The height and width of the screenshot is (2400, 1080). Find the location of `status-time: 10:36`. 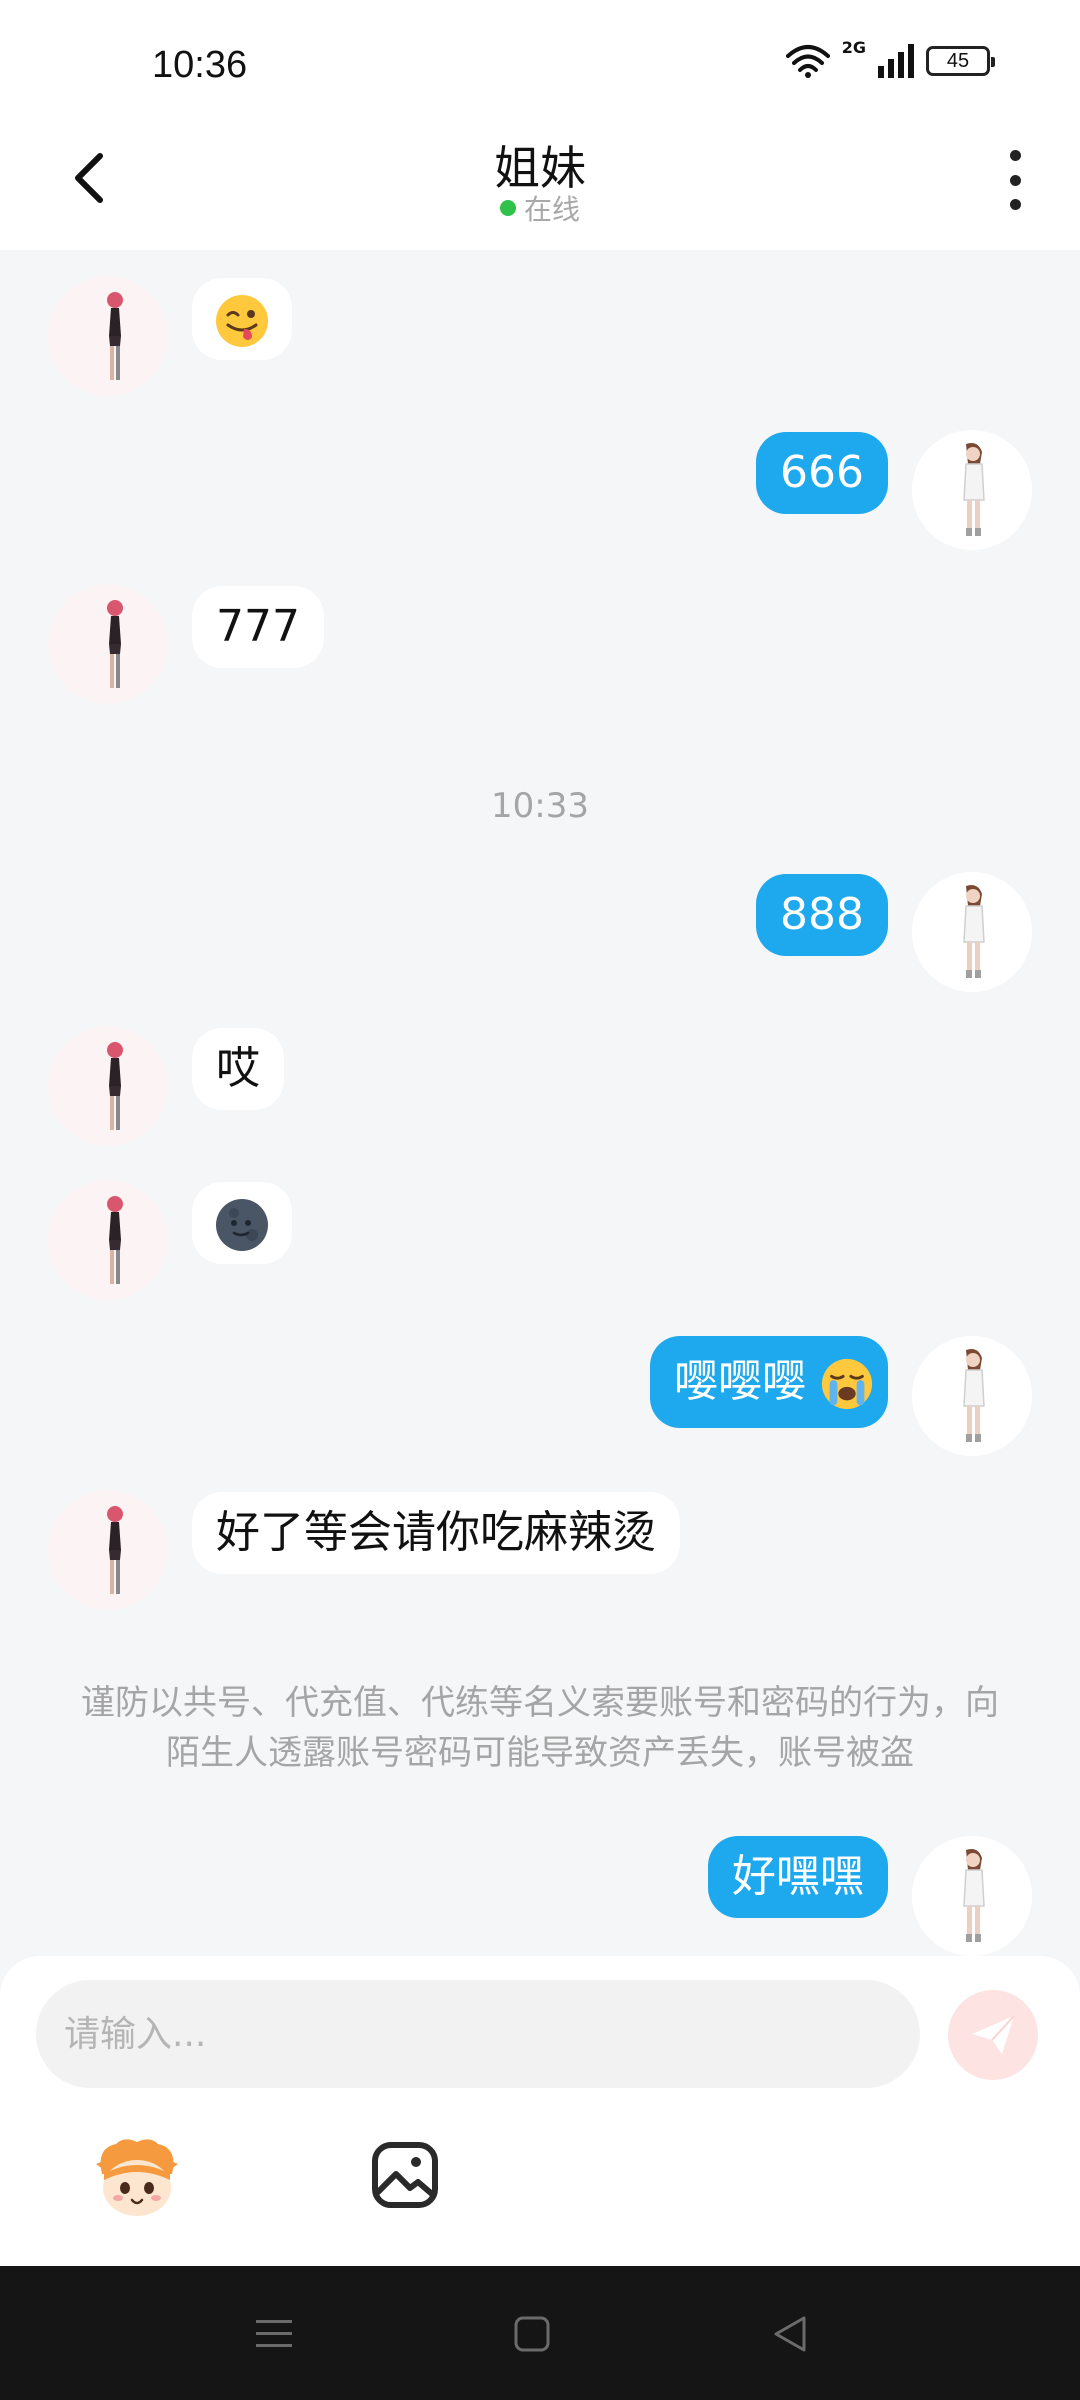

status-time: 10:36 is located at coordinates (200, 65).